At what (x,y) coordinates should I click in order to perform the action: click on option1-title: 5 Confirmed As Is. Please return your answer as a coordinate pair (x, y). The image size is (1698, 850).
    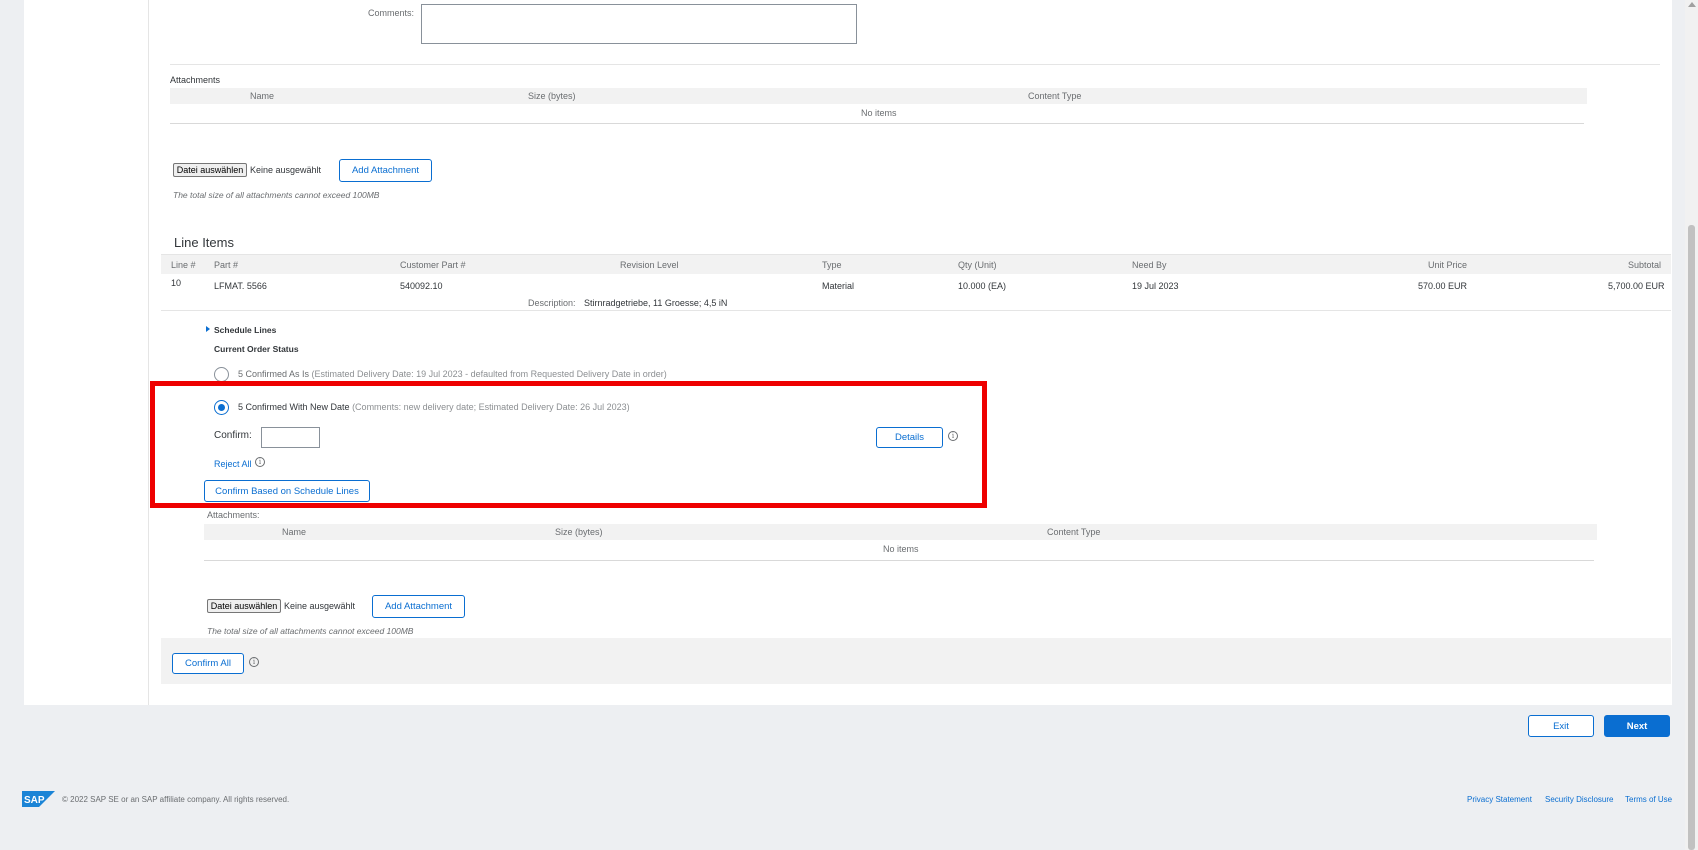
    Looking at the image, I should click on (274, 374).